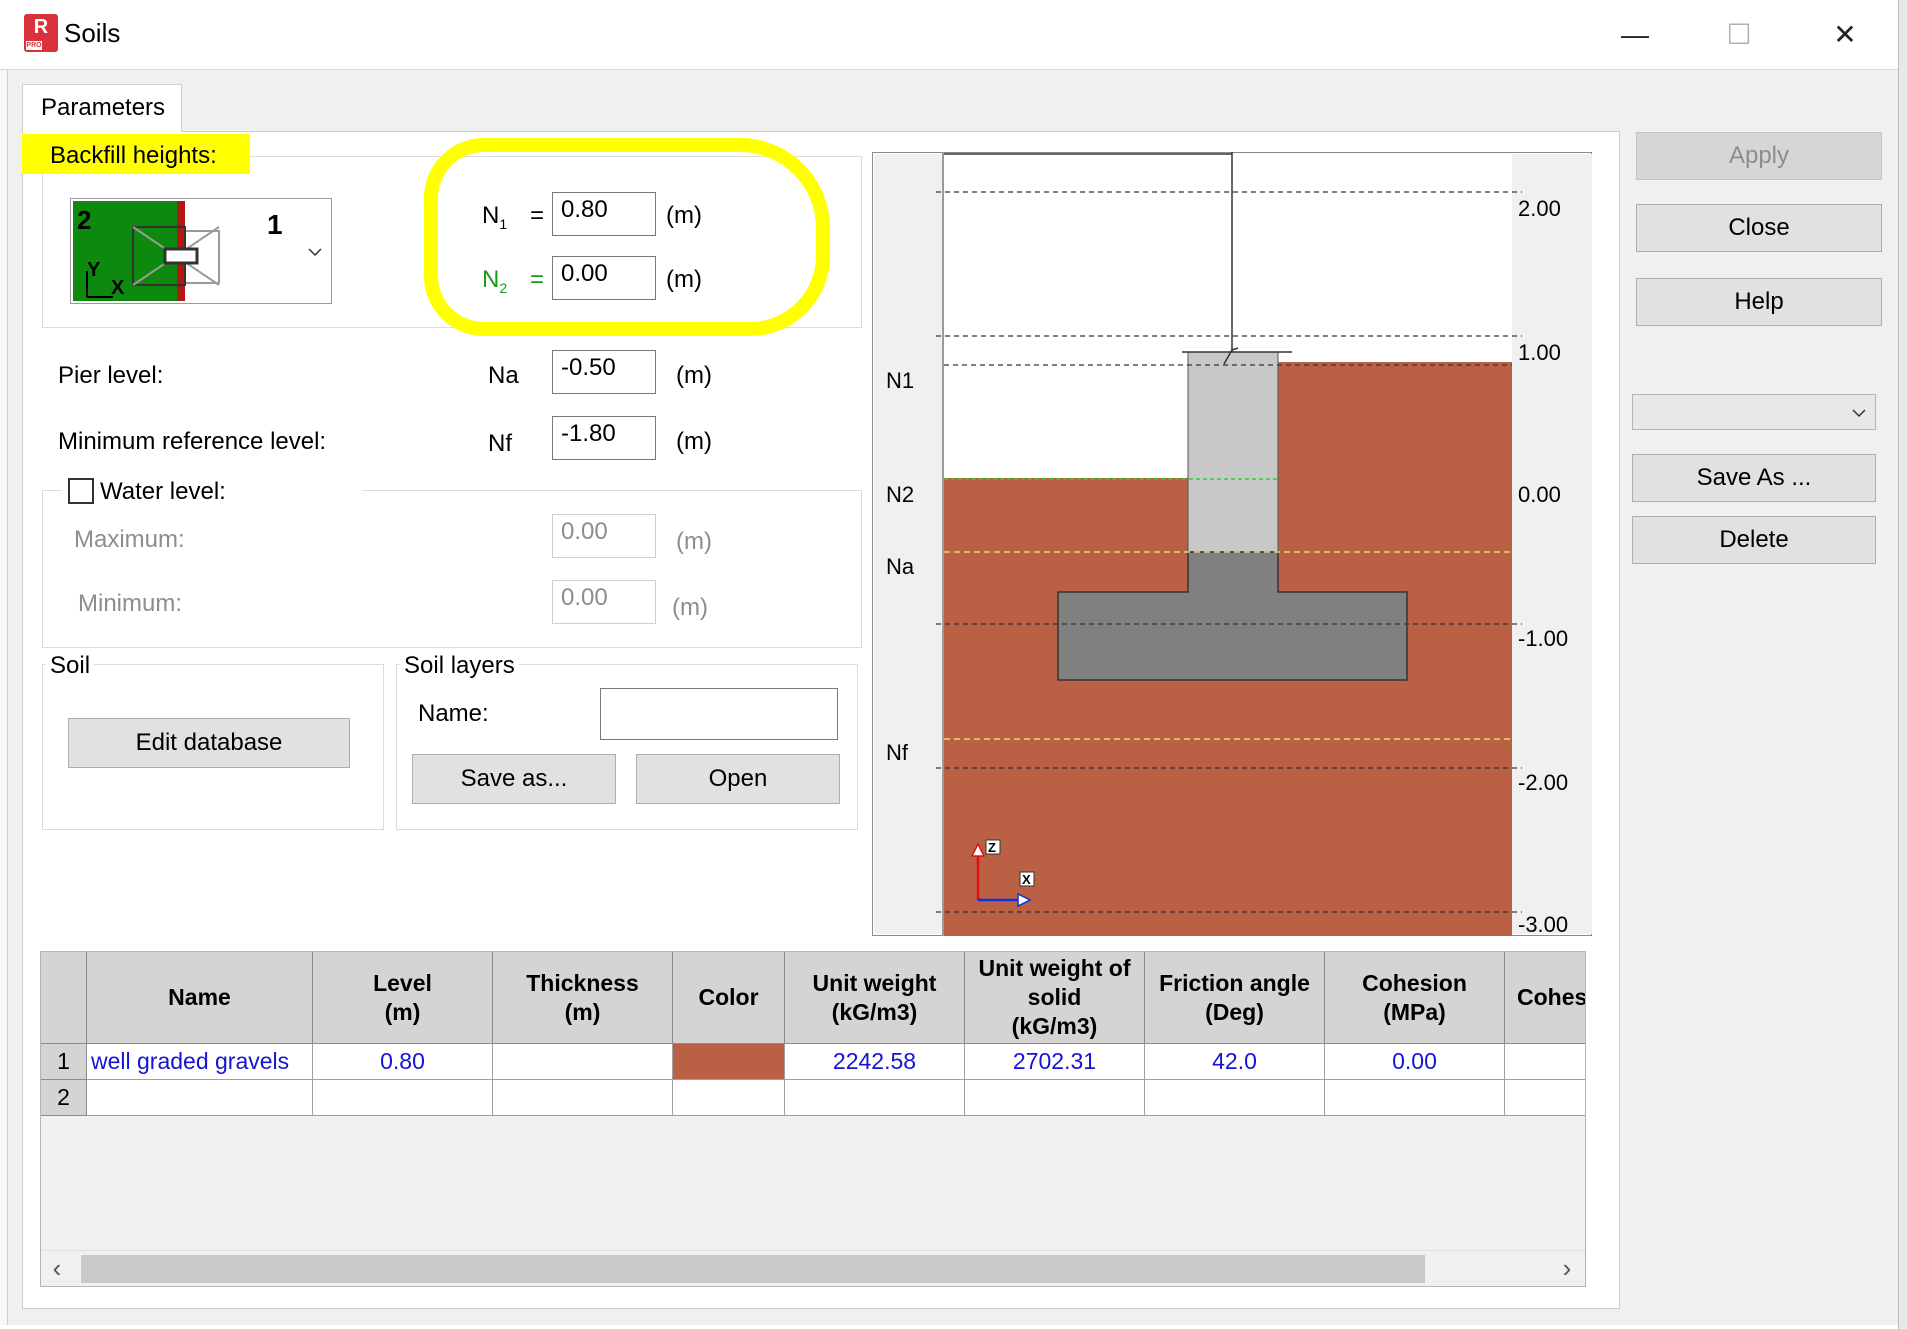 The image size is (1907, 1329). Describe the element at coordinates (81, 491) in the screenshot. I see `water-level-checkbox` at that location.